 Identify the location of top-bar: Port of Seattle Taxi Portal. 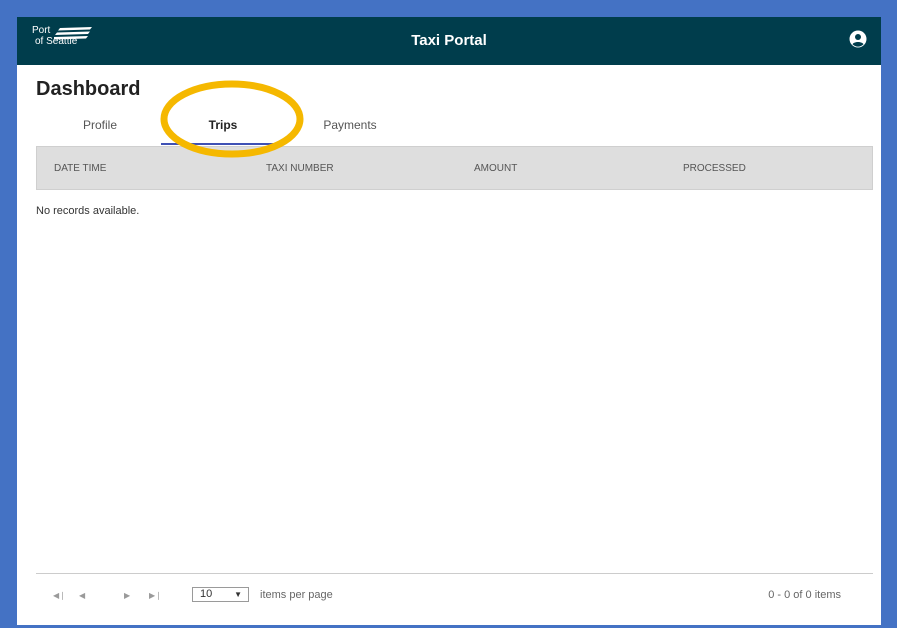
(449, 41).